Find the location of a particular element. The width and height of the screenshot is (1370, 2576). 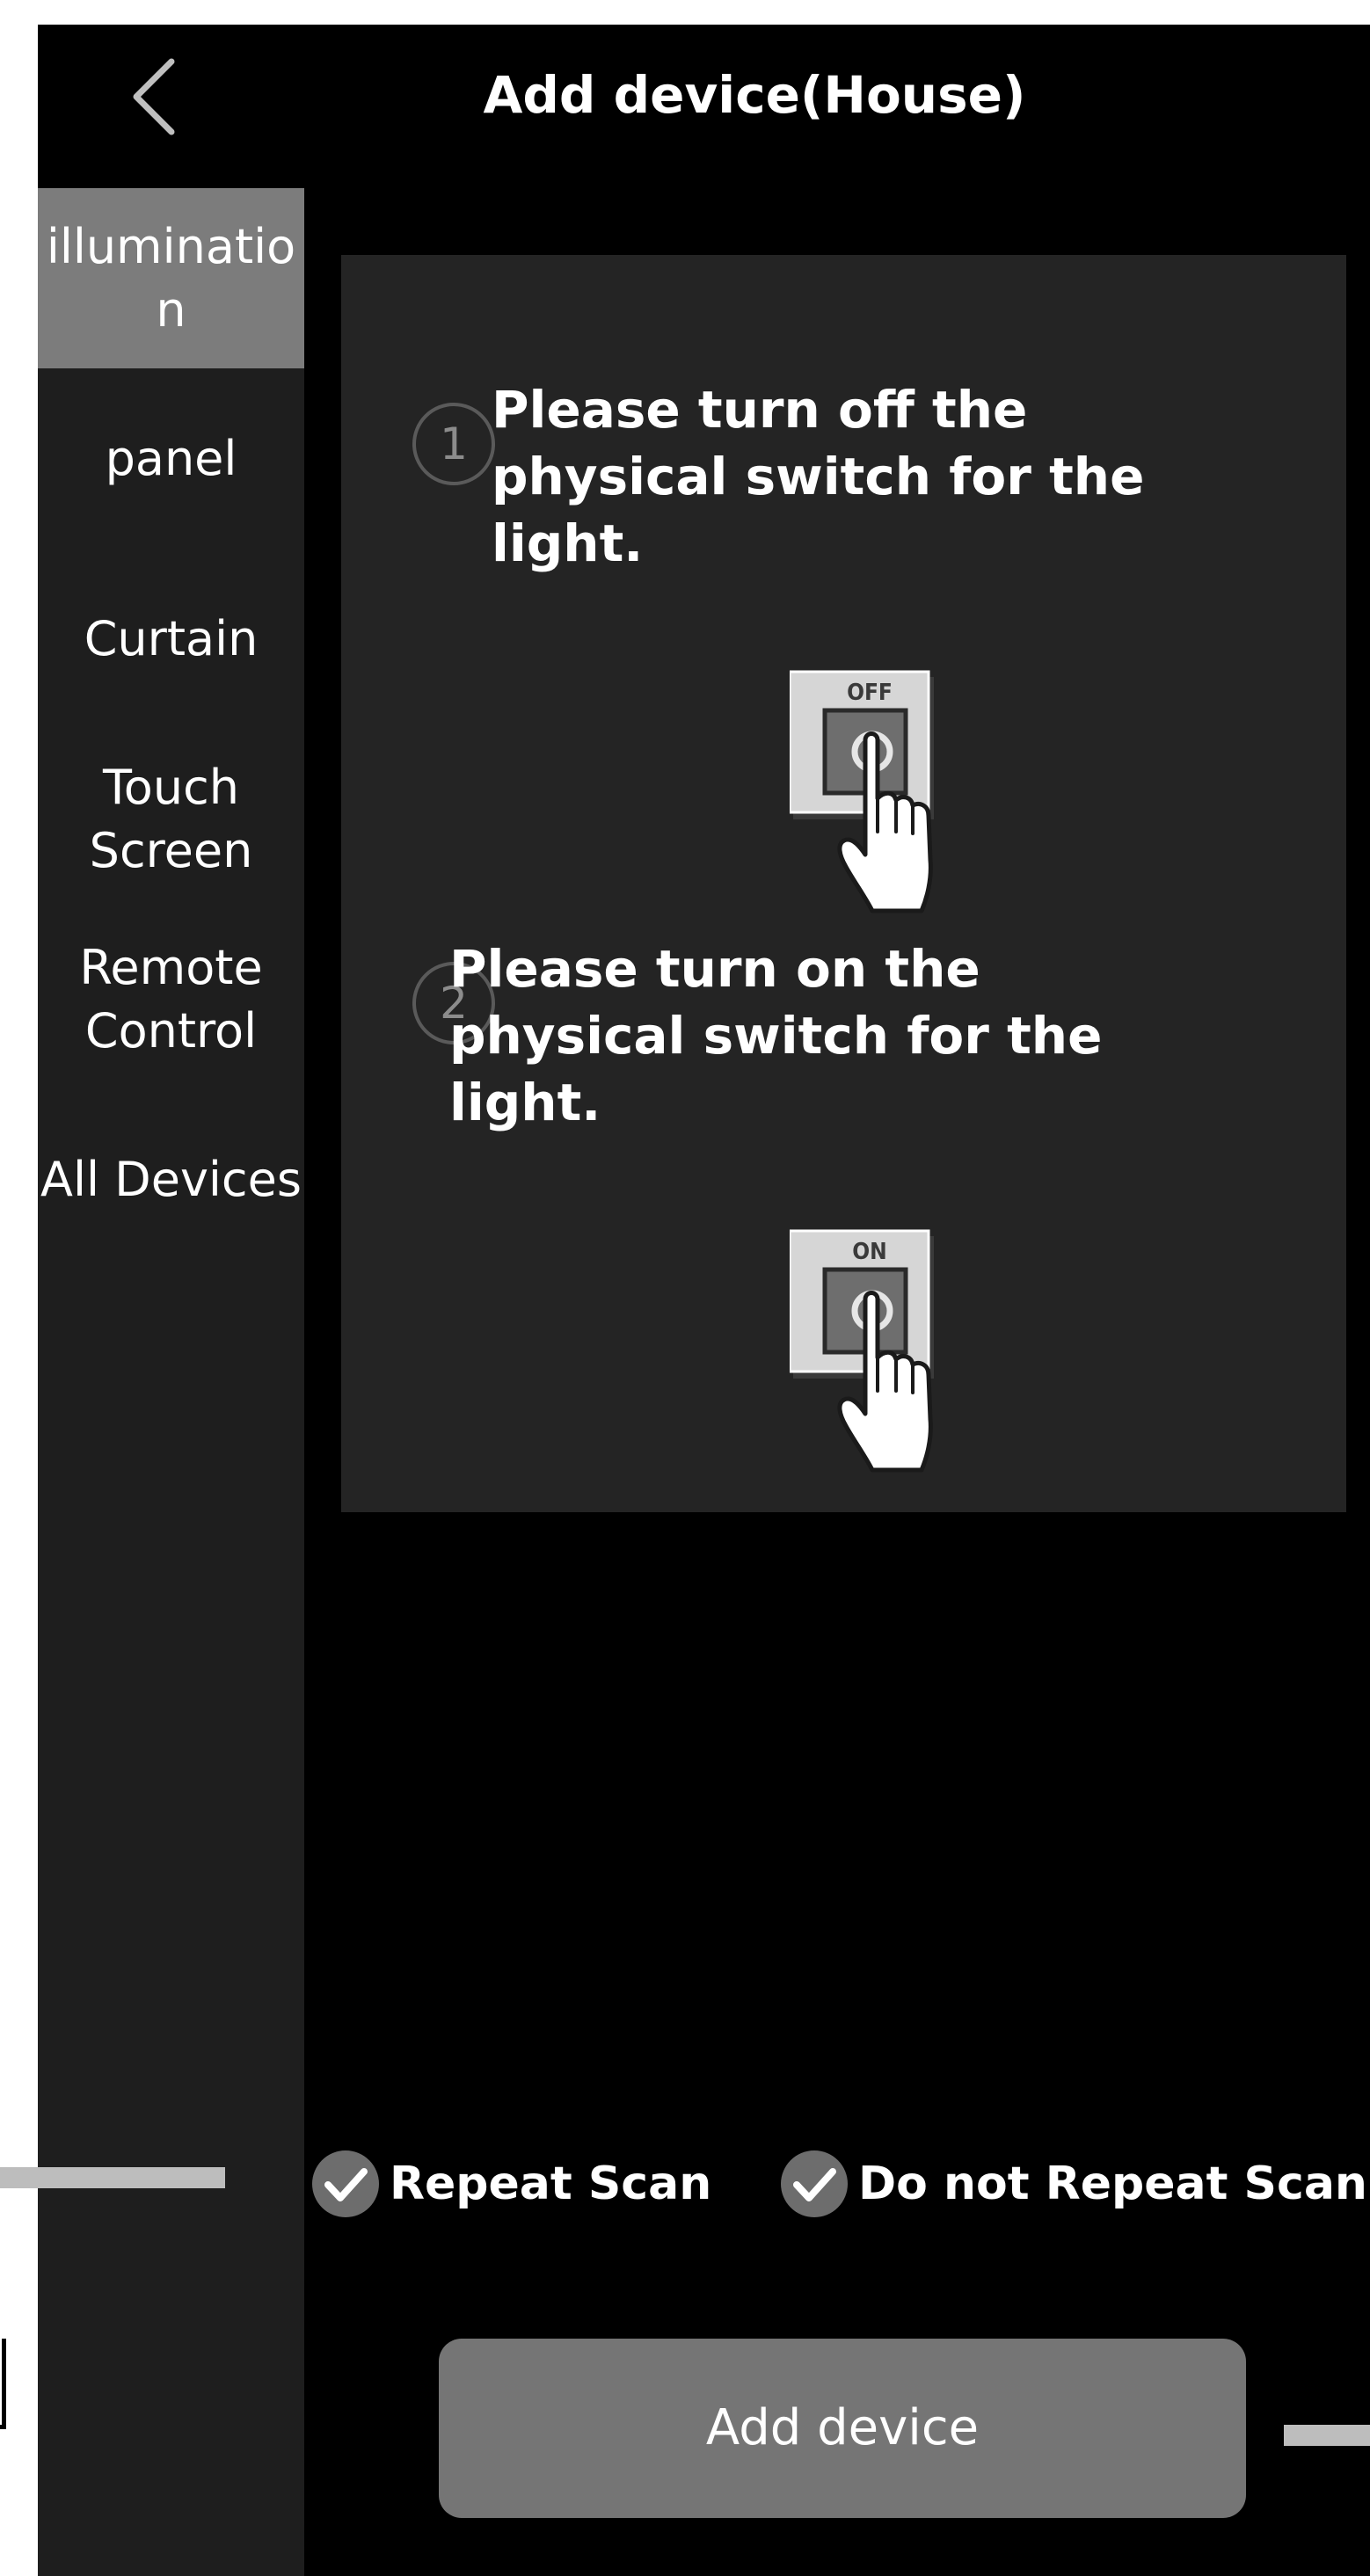

switch-off-label: OFF is located at coordinates (870, 693).